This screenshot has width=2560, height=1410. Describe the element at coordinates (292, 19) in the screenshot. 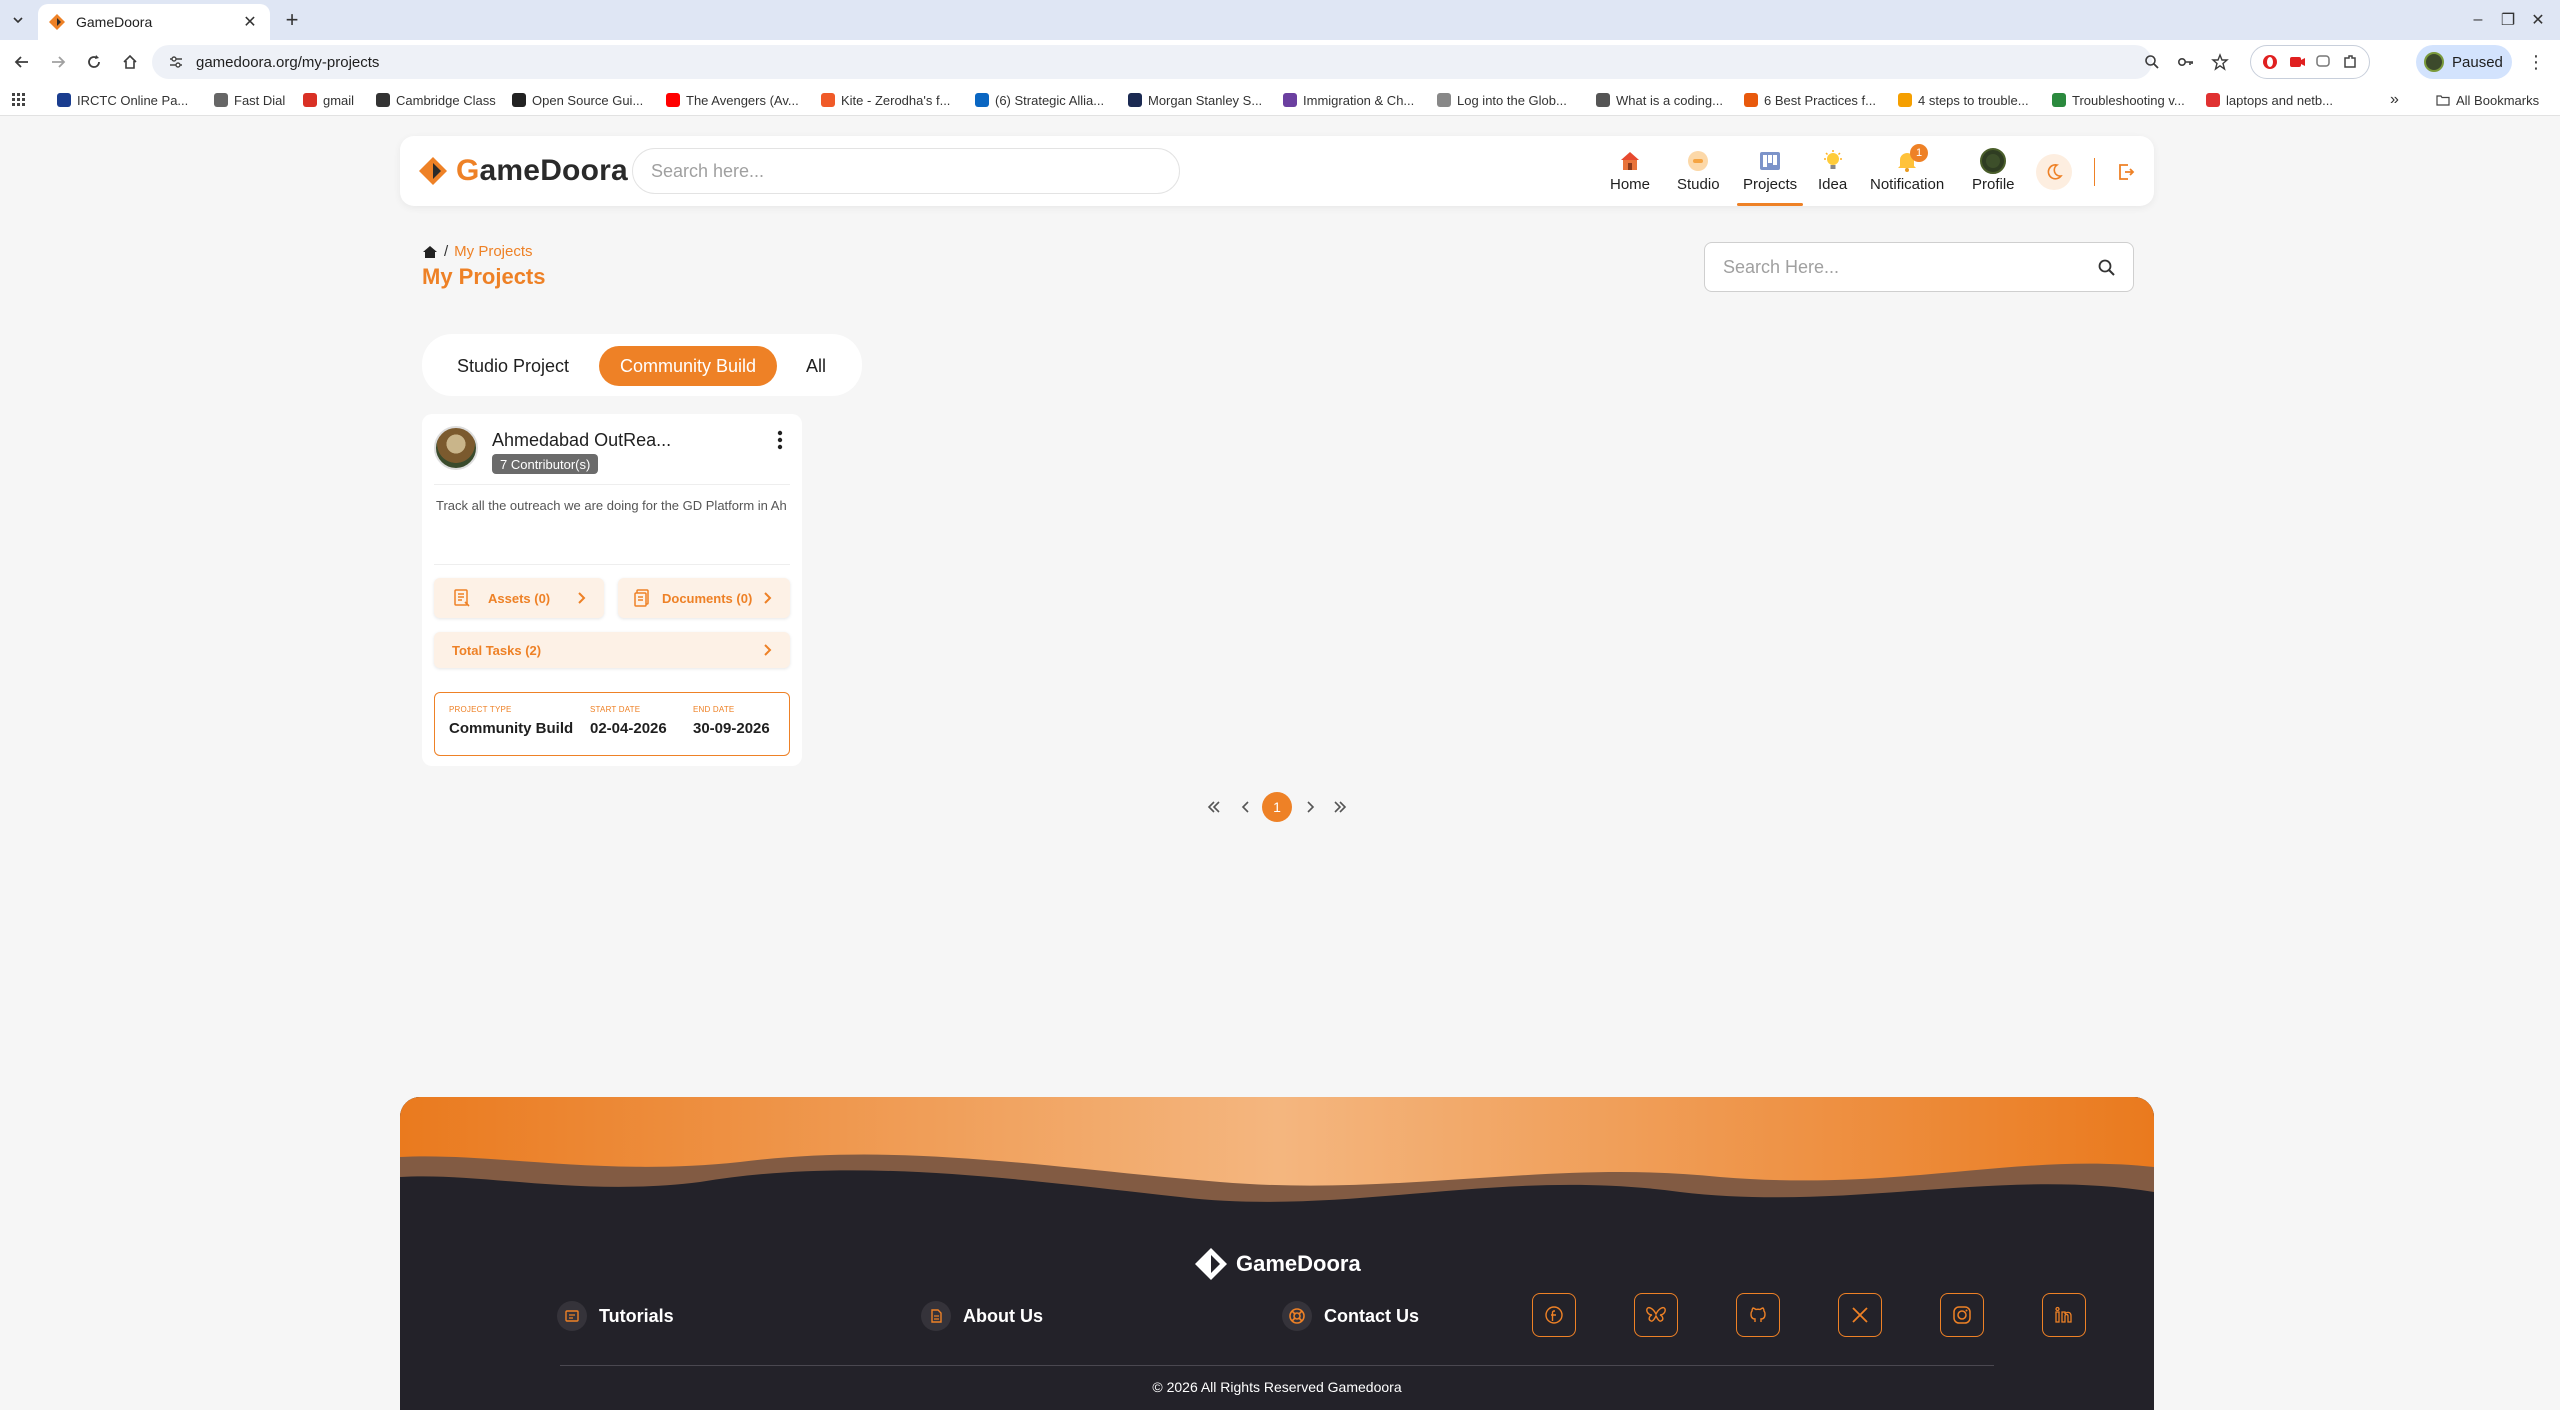

I see `new-tab-button: +` at that location.